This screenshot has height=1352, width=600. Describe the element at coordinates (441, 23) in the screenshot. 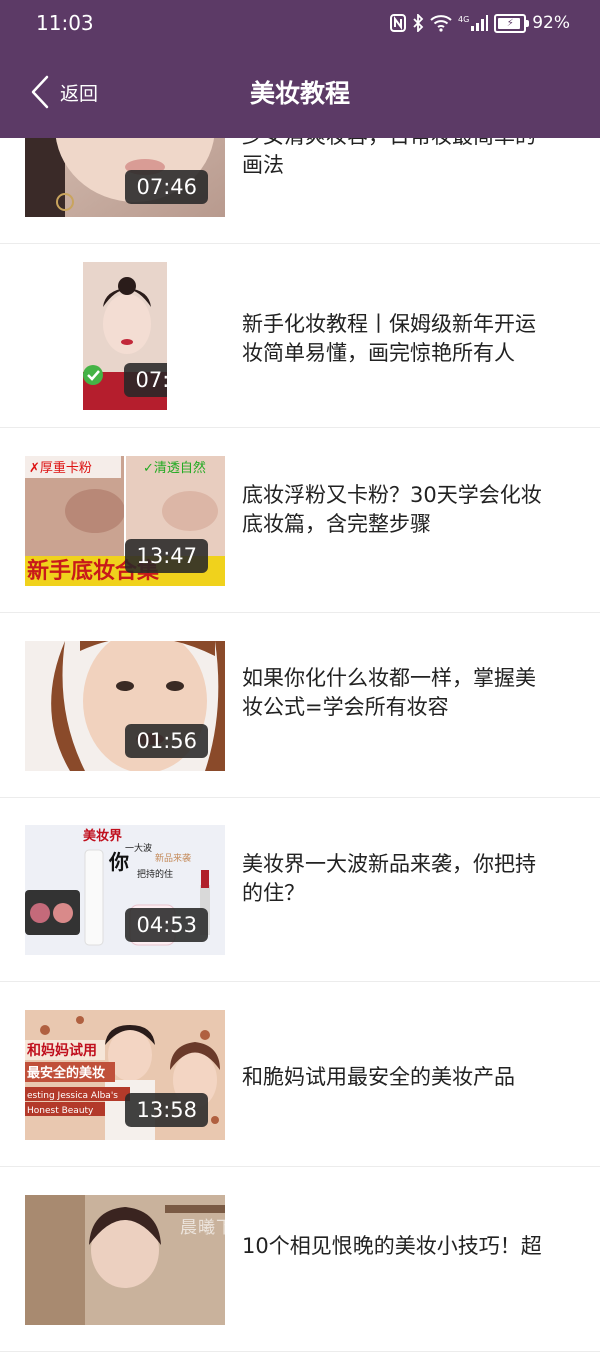

I see `wifi-icon` at that location.